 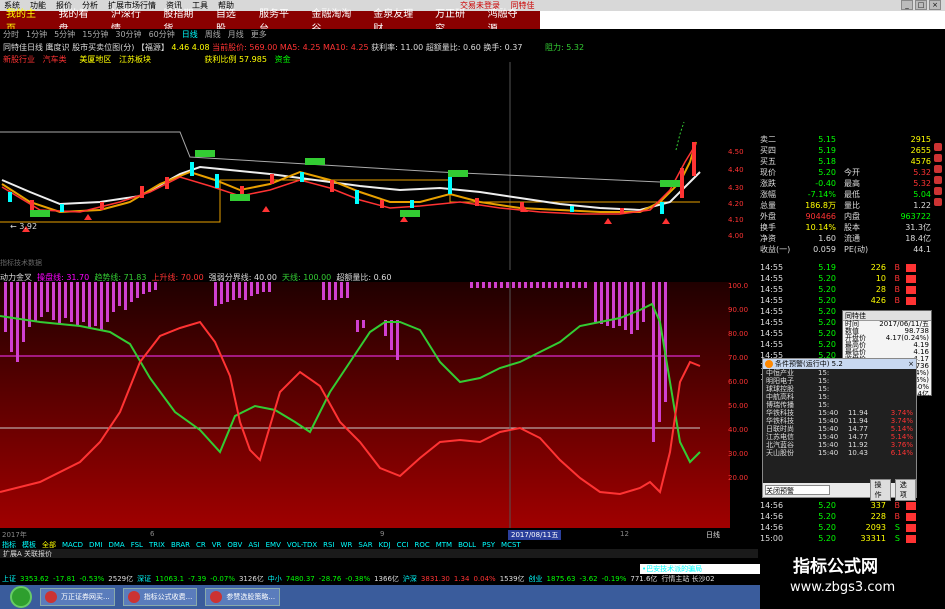 I want to click on ticker-item: -0.07%, so click(x=222, y=579).